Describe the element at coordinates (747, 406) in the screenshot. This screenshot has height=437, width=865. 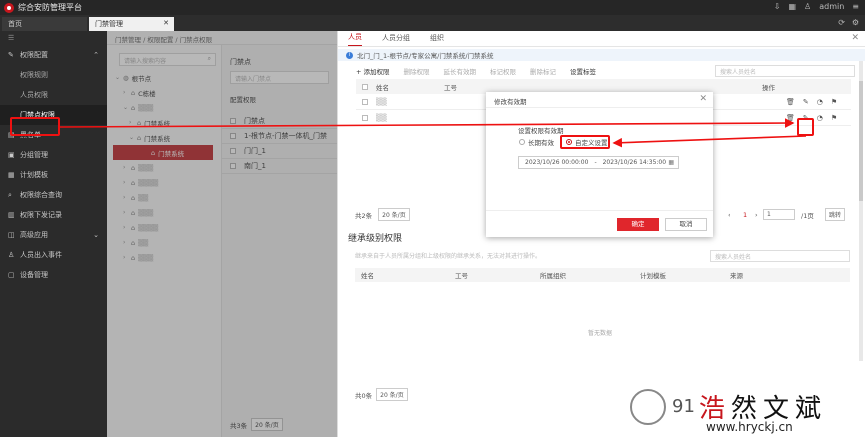
I see `watermark: 91 浩 然 文 斌 www.hryckj.cn` at that location.